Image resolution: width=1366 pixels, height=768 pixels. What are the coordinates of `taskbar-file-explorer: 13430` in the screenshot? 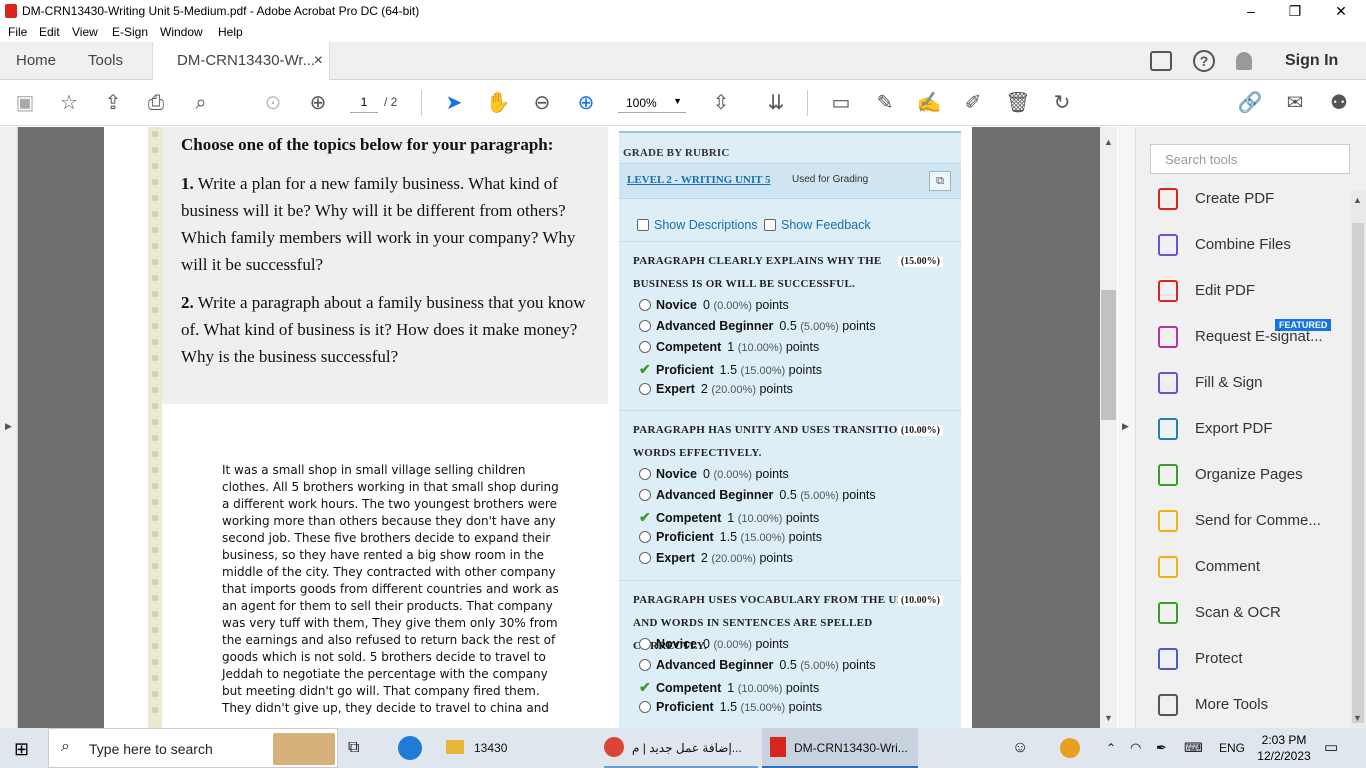 It's located at (521, 748).